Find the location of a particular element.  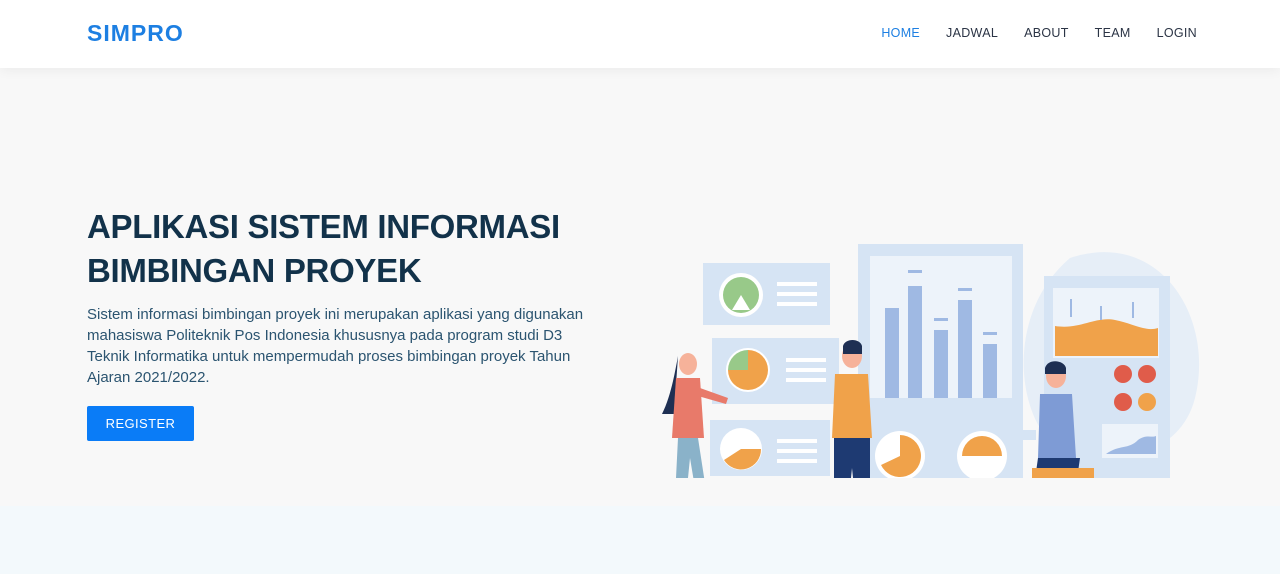

nav-item-login: LOGIN is located at coordinates (1177, 33).